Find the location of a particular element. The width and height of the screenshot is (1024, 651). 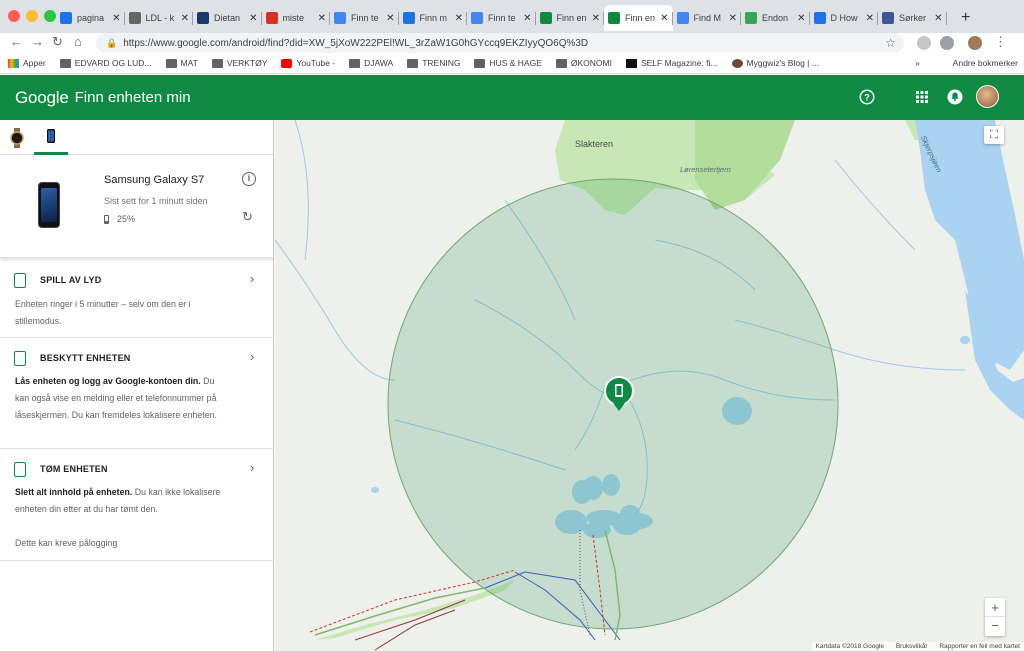

bookmark-item: MAT is located at coordinates (181, 63).